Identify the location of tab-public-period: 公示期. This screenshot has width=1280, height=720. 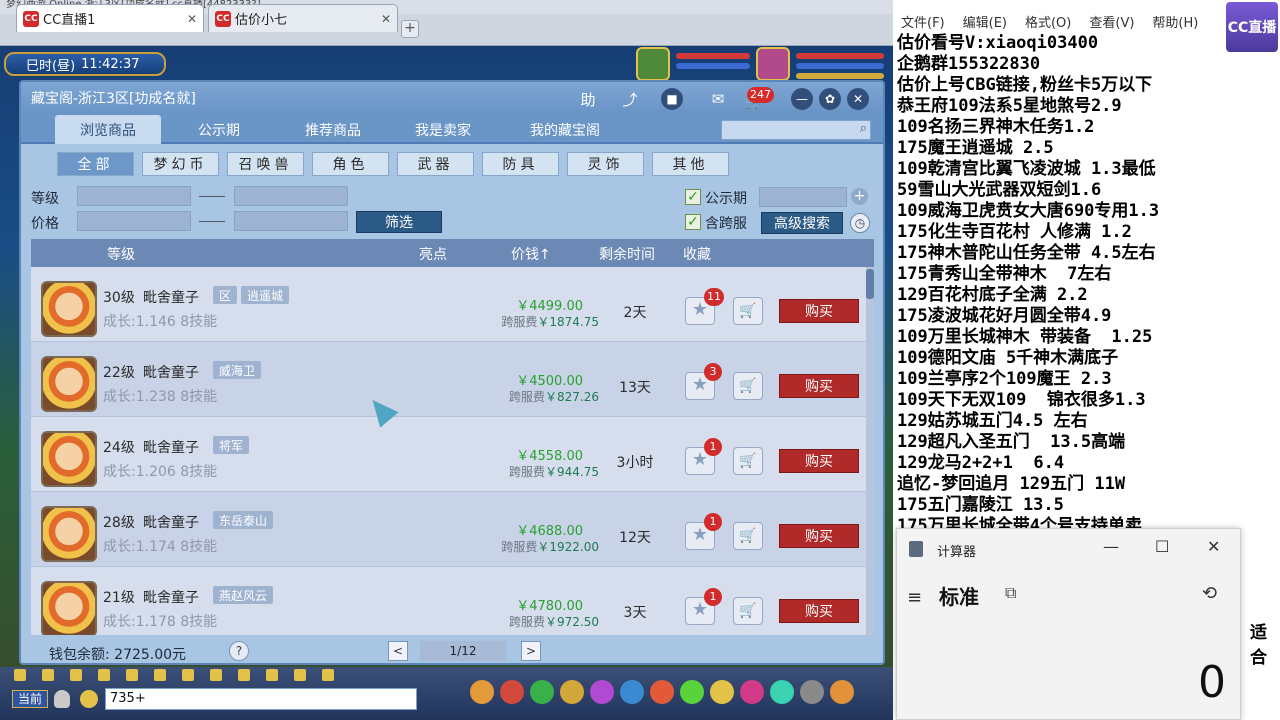
(219, 129).